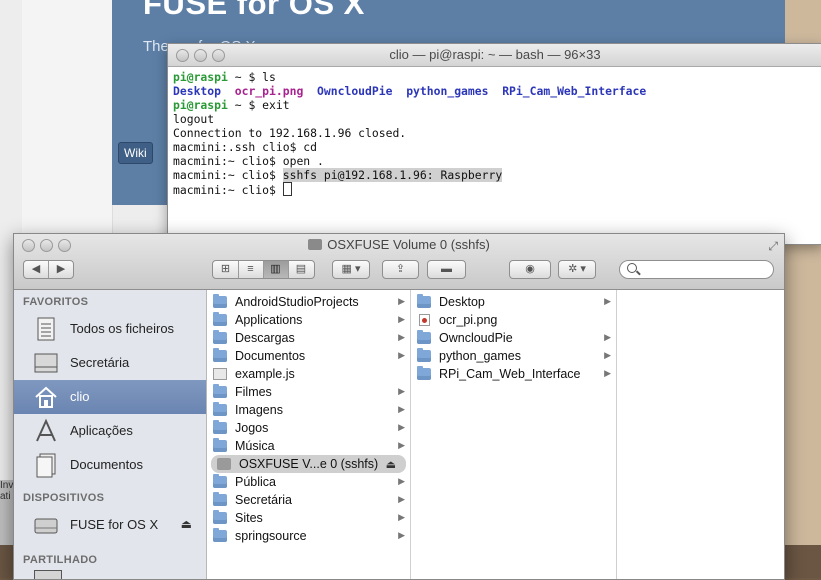  Describe the element at coordinates (476, 338) in the screenshot. I see `list-item-label: OwncloudPie` at that location.